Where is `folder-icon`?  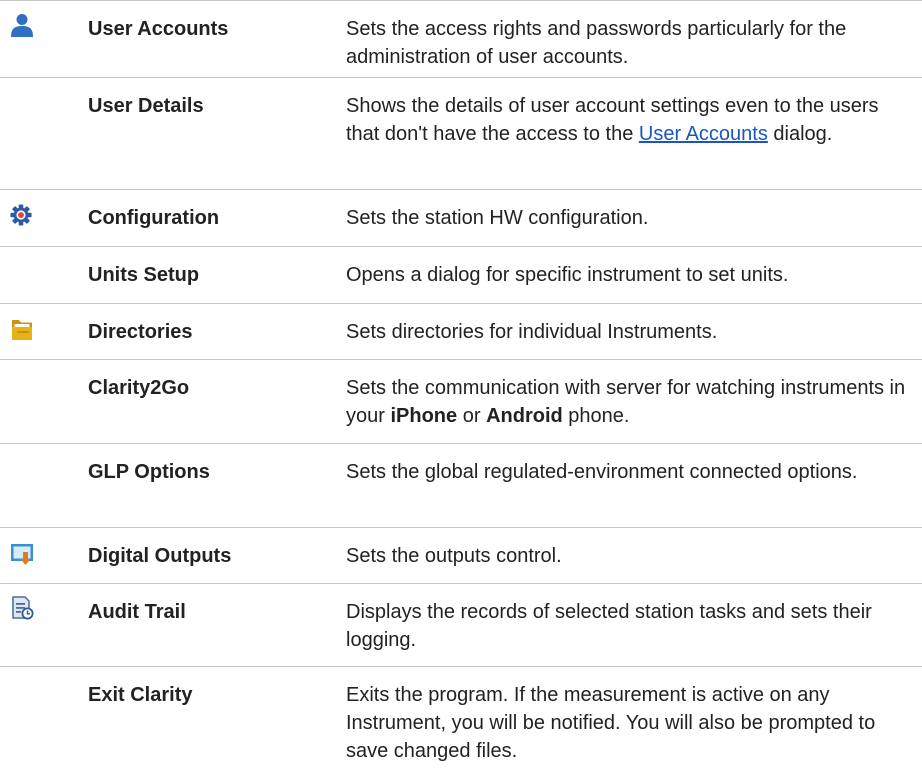 folder-icon is located at coordinates (22, 330).